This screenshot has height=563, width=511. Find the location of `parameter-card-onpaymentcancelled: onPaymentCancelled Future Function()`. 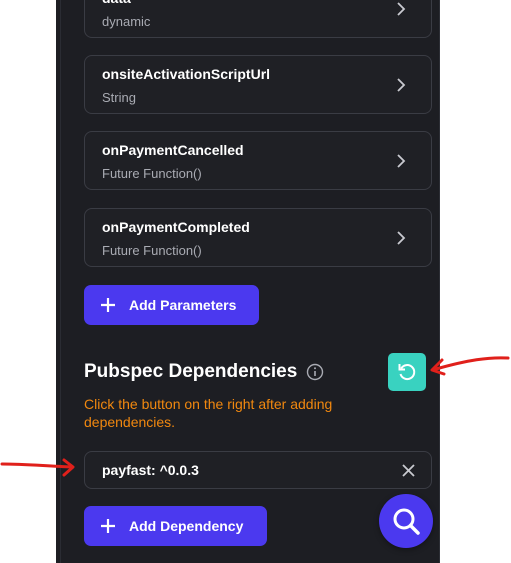

parameter-card-onpaymentcancelled: onPaymentCancelled Future Function() is located at coordinates (258, 160).